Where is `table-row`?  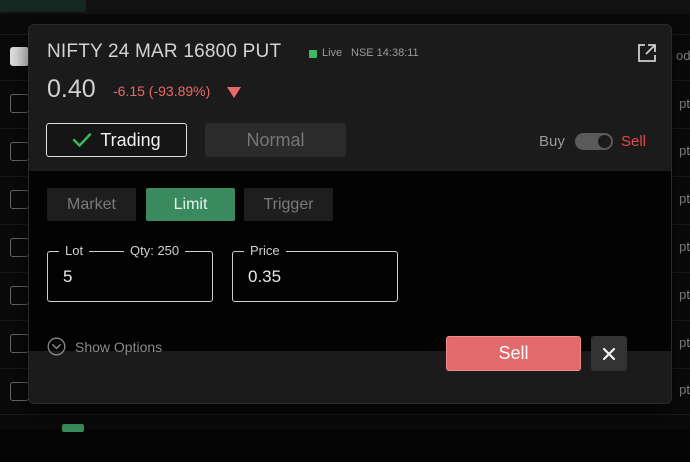 table-row is located at coordinates (345, 438).